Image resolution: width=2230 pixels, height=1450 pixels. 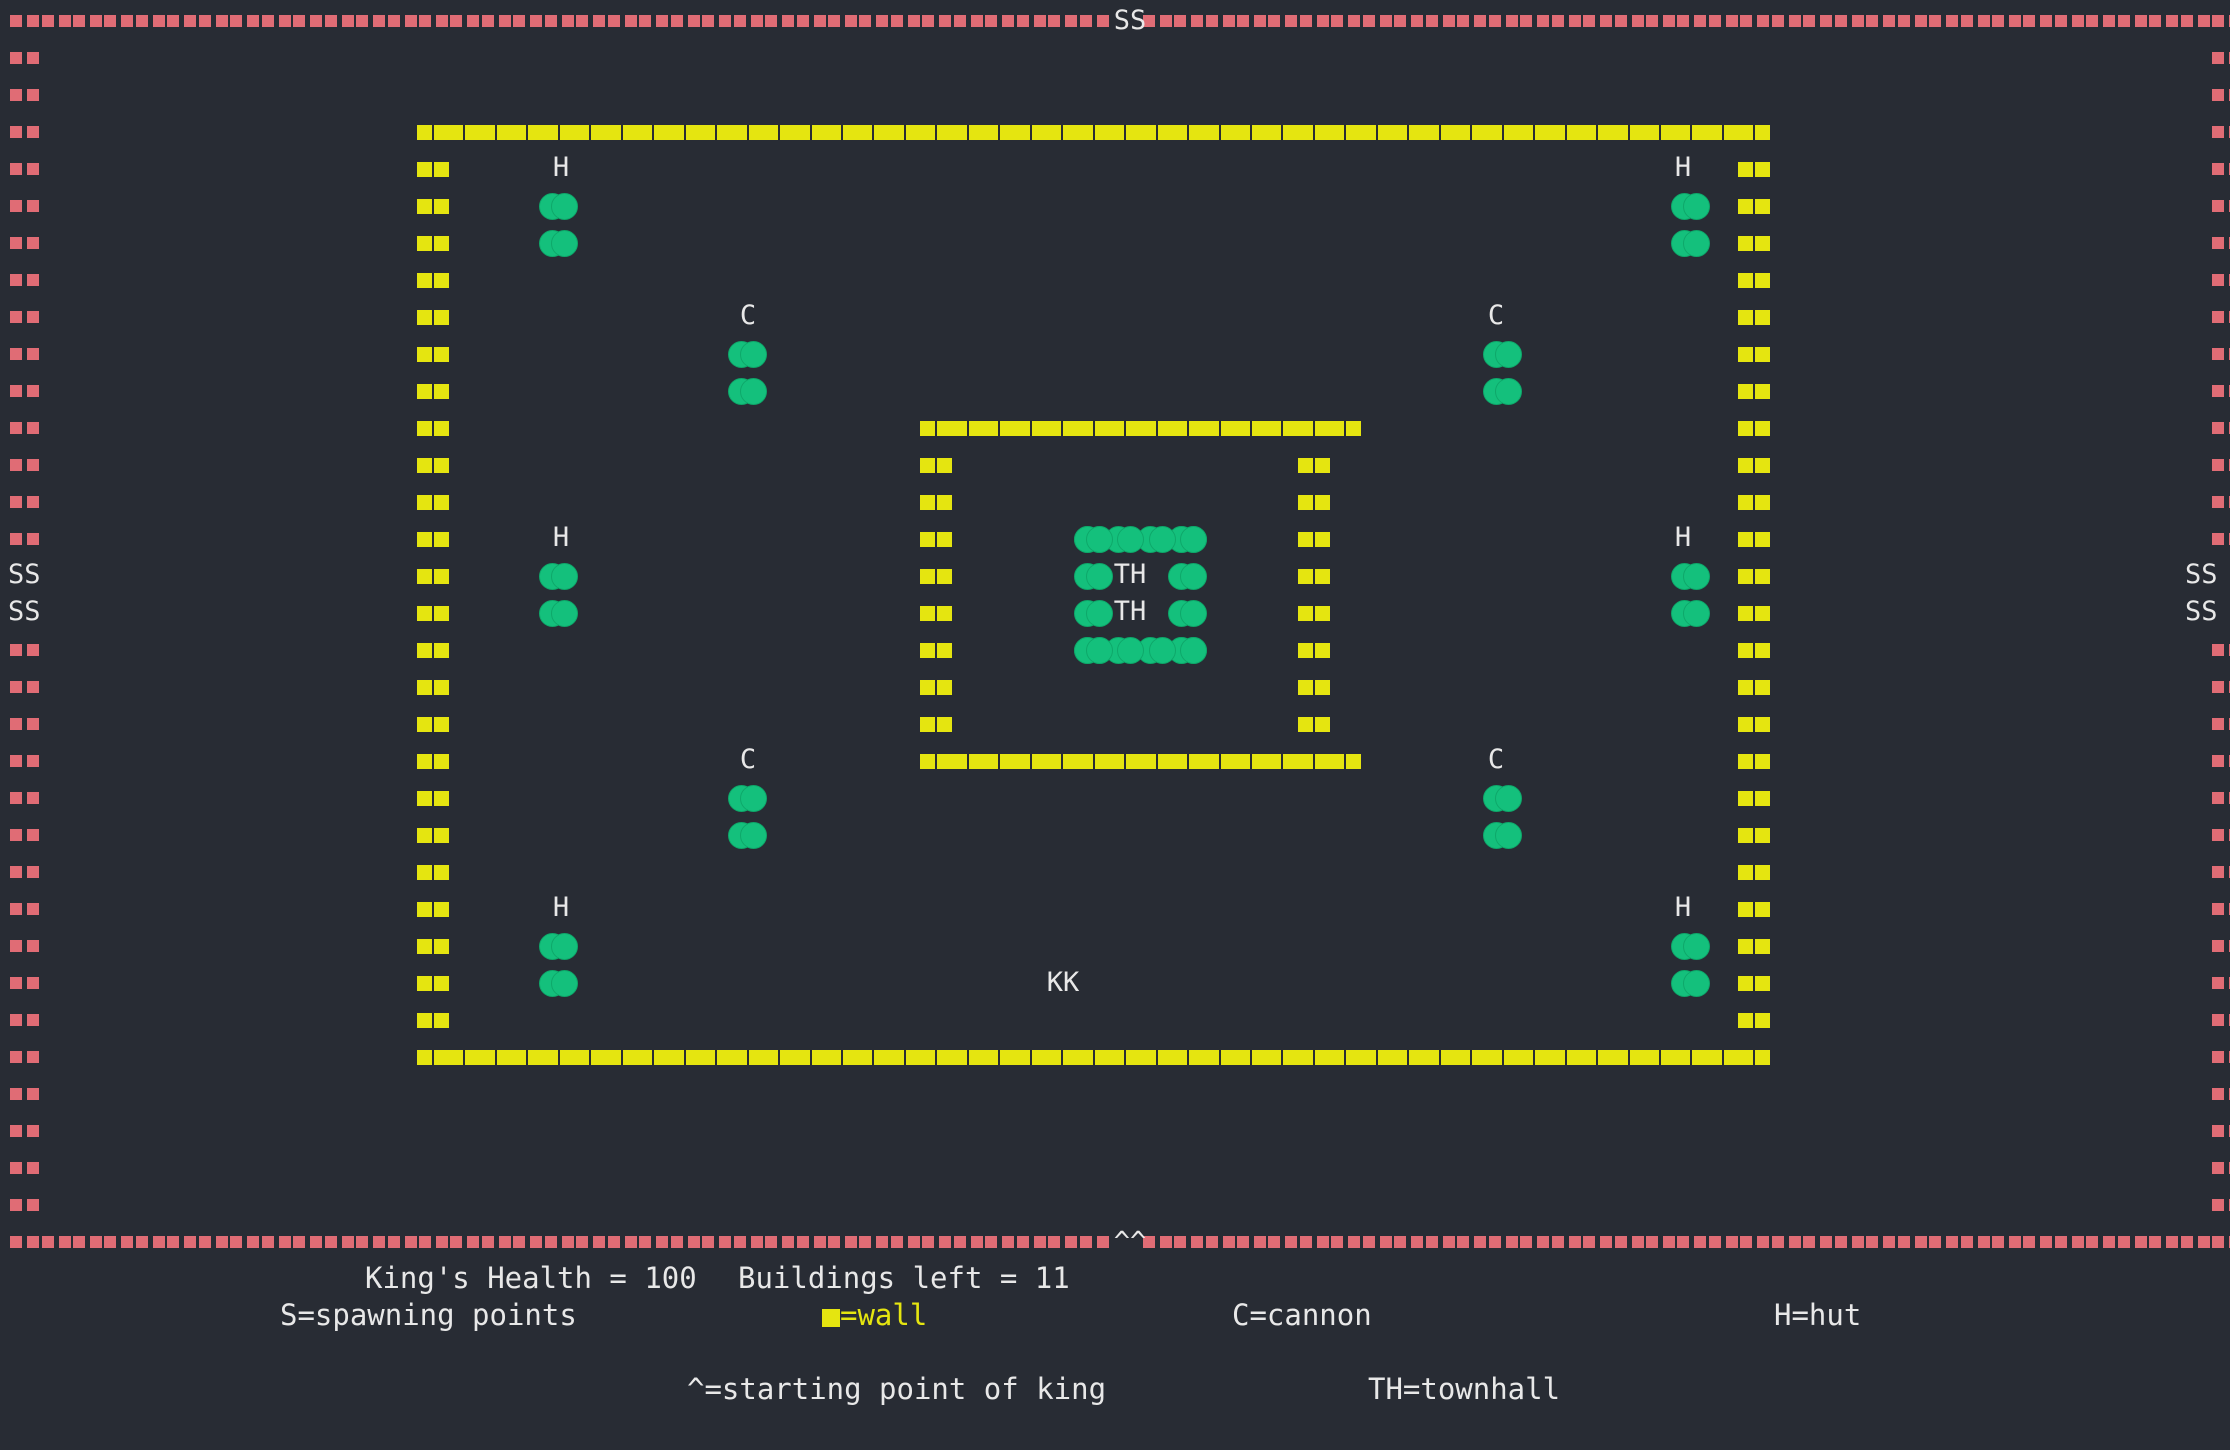 What do you see at coordinates (1464, 1389) in the screenshot?
I see `legend-townhall: TH=townhall` at bounding box center [1464, 1389].